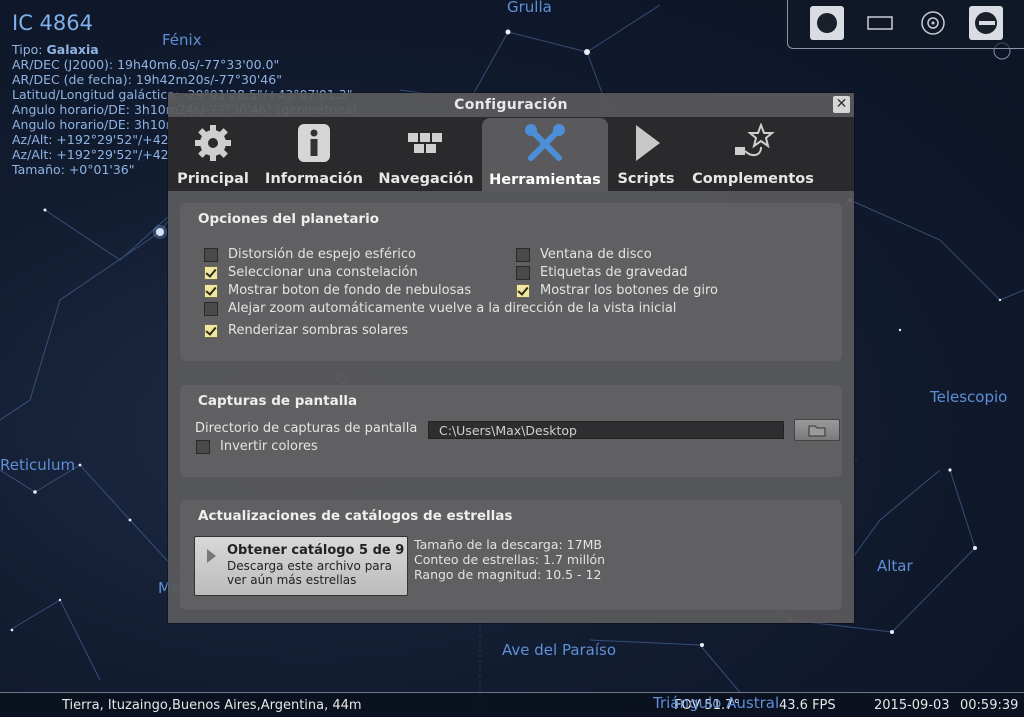 The image size is (1024, 717). What do you see at coordinates (27, 49) in the screenshot?
I see `object-type-label: Tipo:` at bounding box center [27, 49].